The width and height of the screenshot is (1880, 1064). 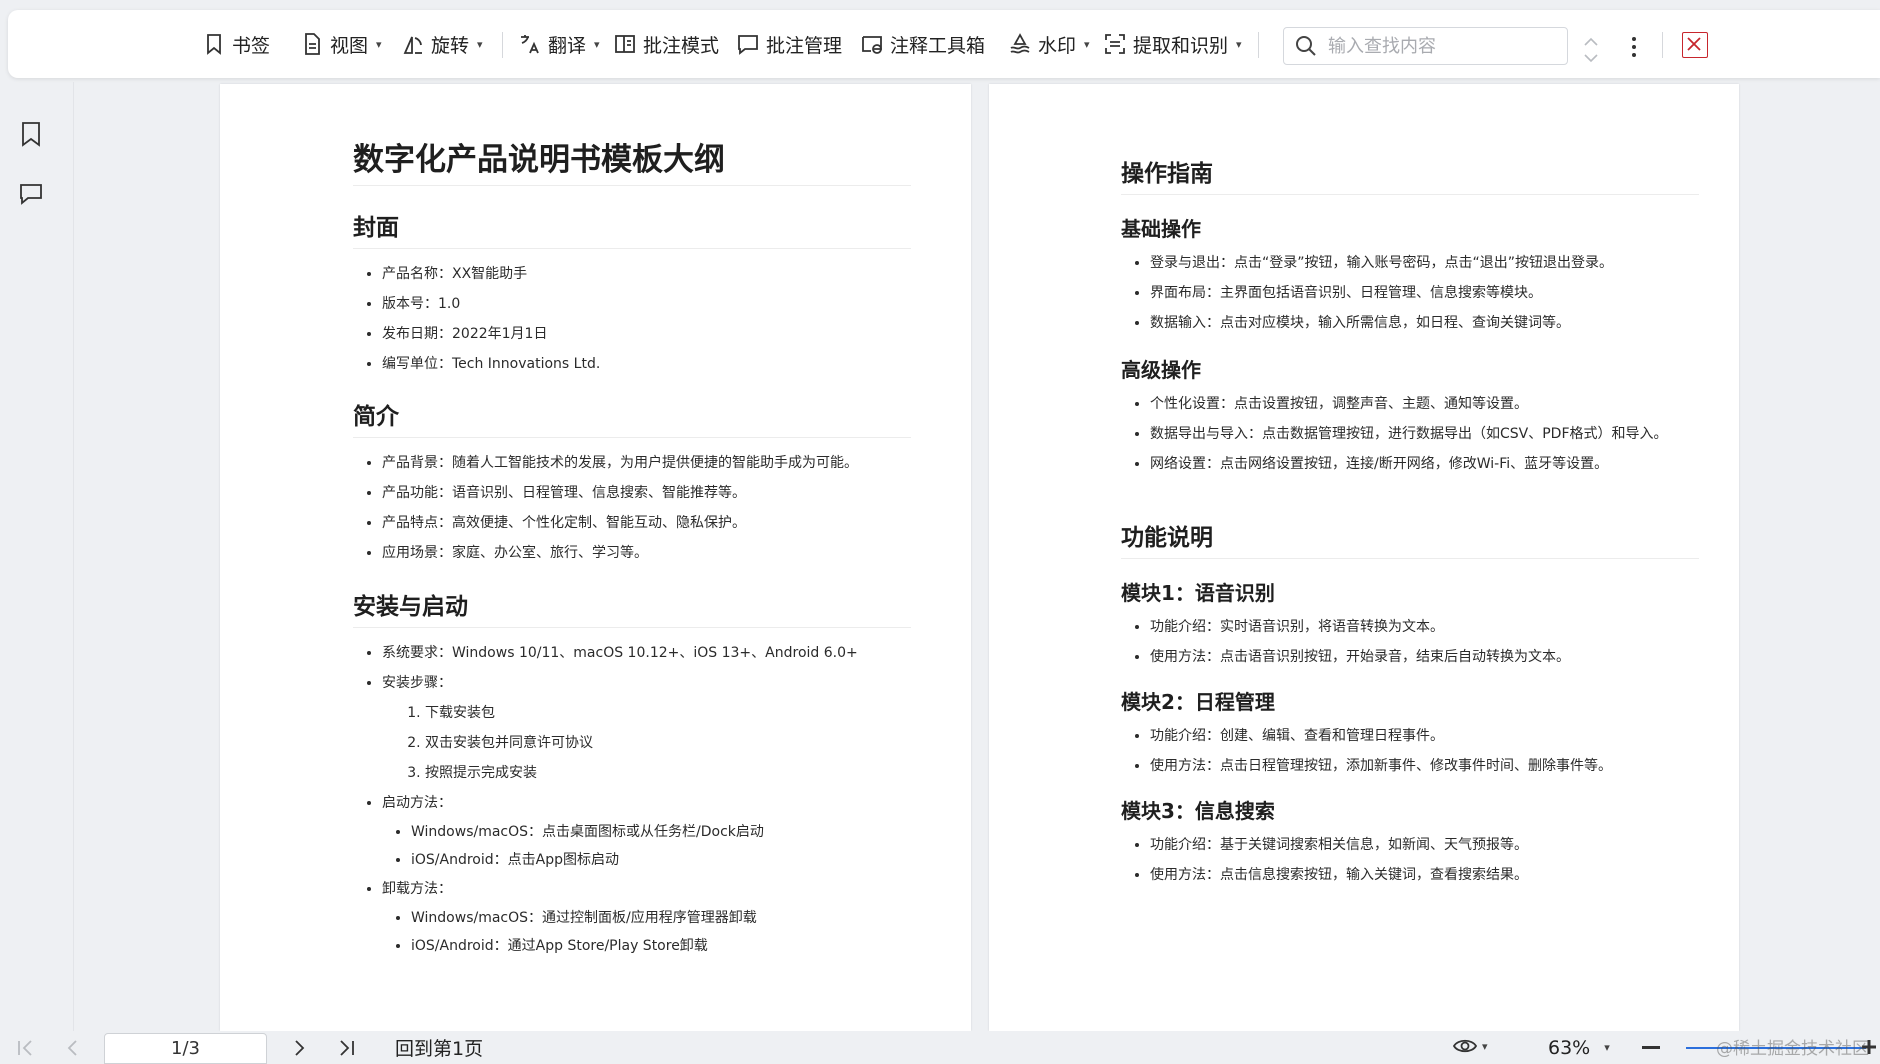 I want to click on section-heading: 简介, so click(x=632, y=417).